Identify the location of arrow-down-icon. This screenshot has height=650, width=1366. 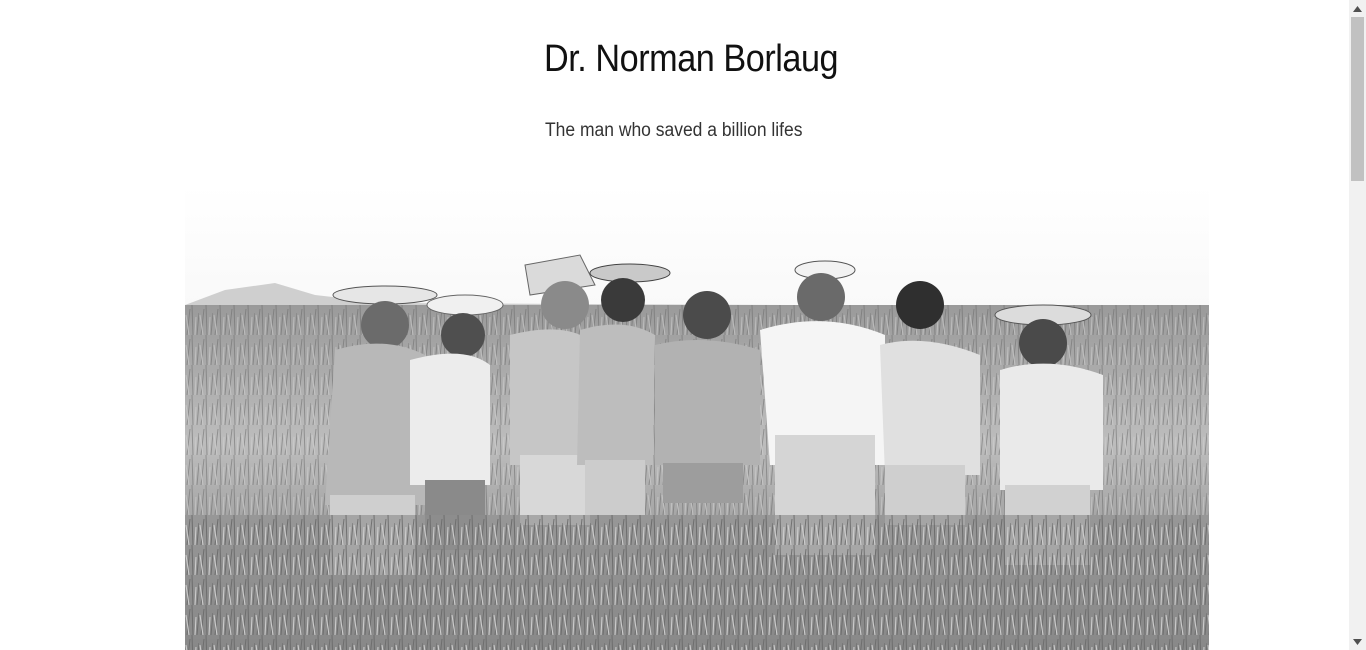
(1357, 641).